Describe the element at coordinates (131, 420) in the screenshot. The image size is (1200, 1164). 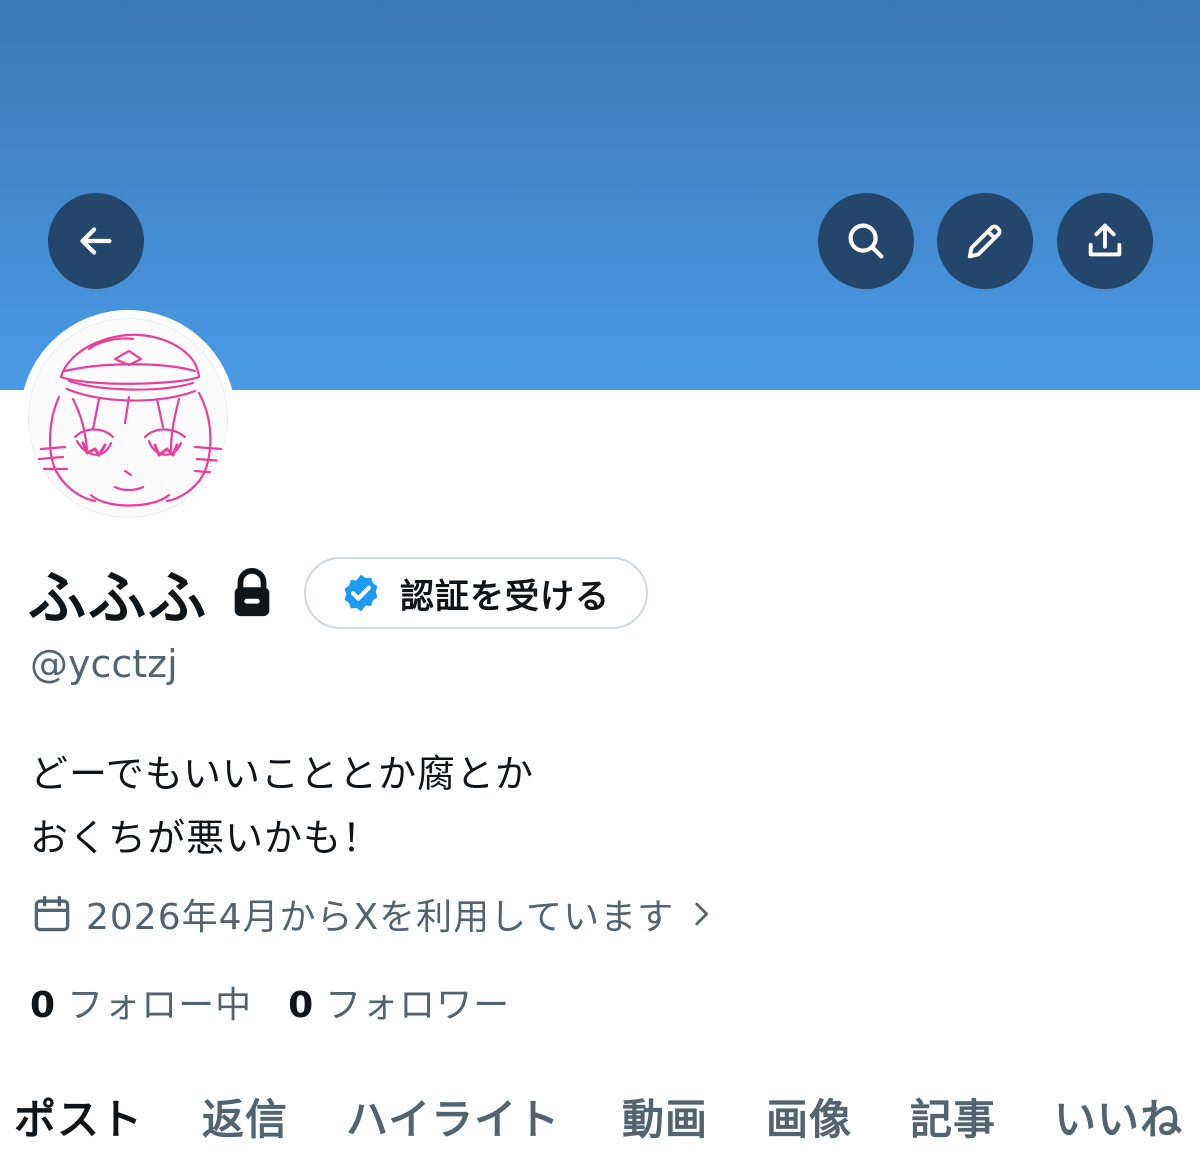
I see `avatar-sketch-image` at that location.